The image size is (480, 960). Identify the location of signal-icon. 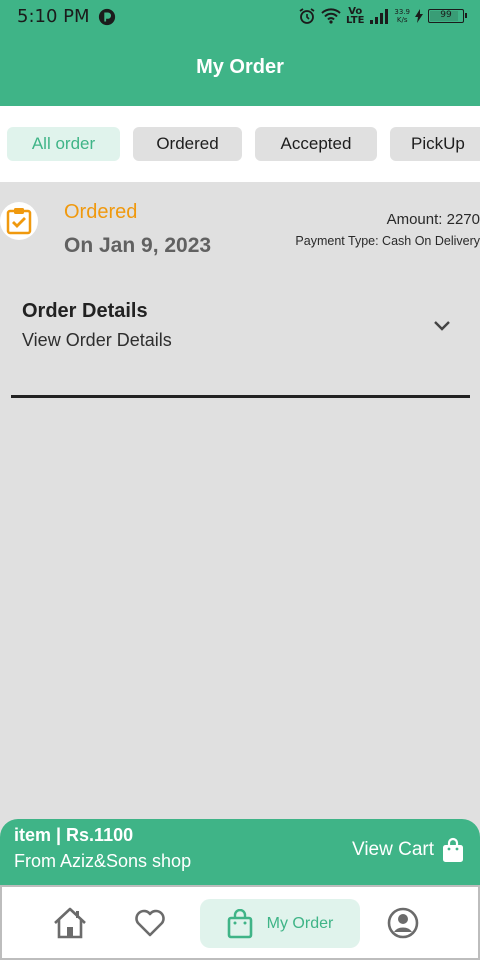
(379, 16).